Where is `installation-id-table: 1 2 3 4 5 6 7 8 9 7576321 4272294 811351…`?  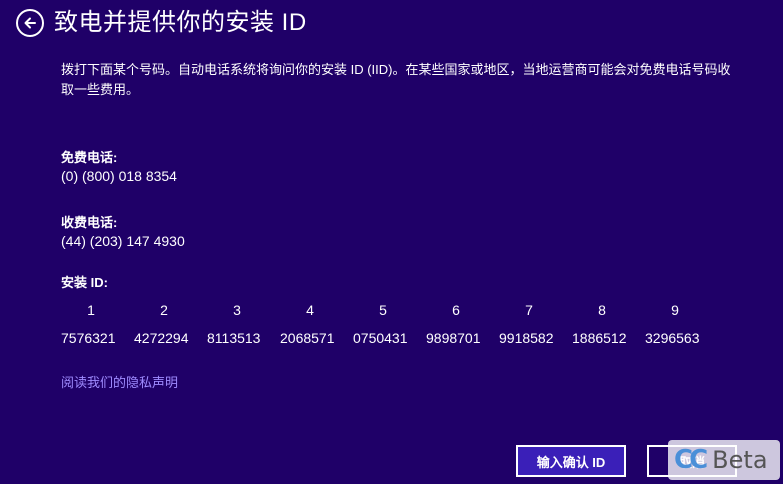
installation-id-table: 1 2 3 4 5 6 7 8 9 7576321 4272294 811351… is located at coordinates (389, 324).